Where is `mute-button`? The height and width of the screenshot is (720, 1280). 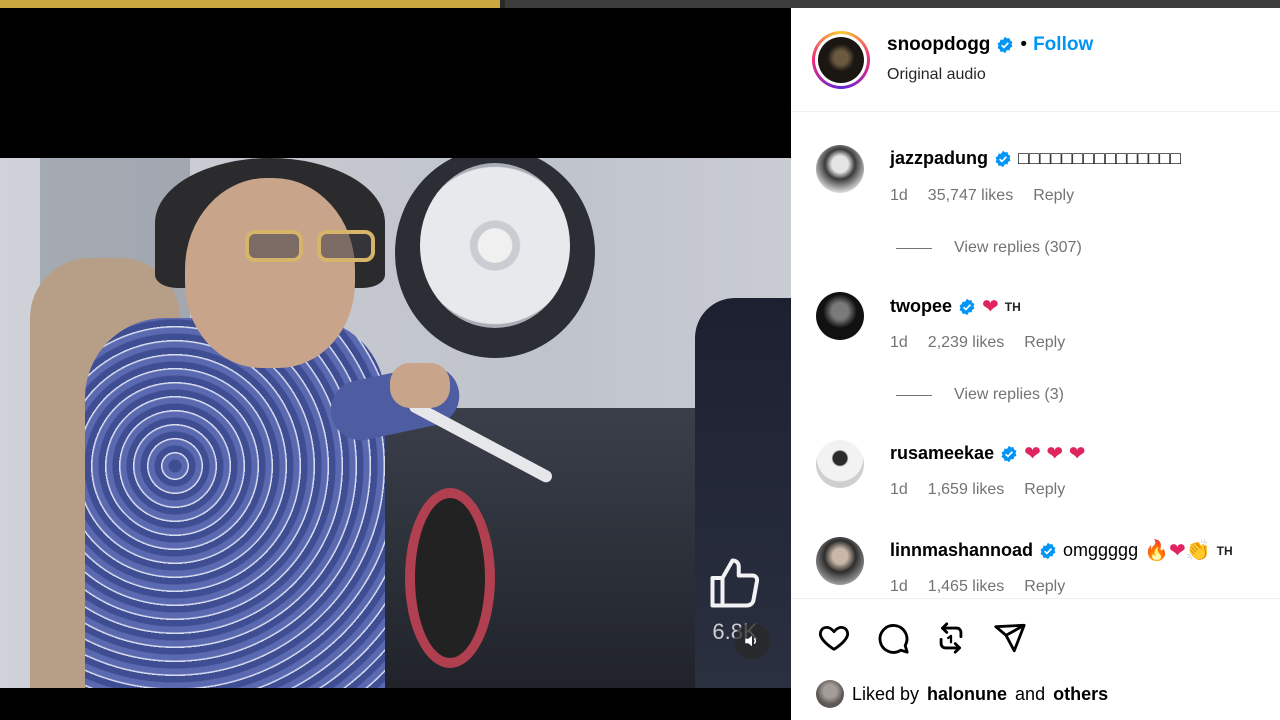 mute-button is located at coordinates (752, 641).